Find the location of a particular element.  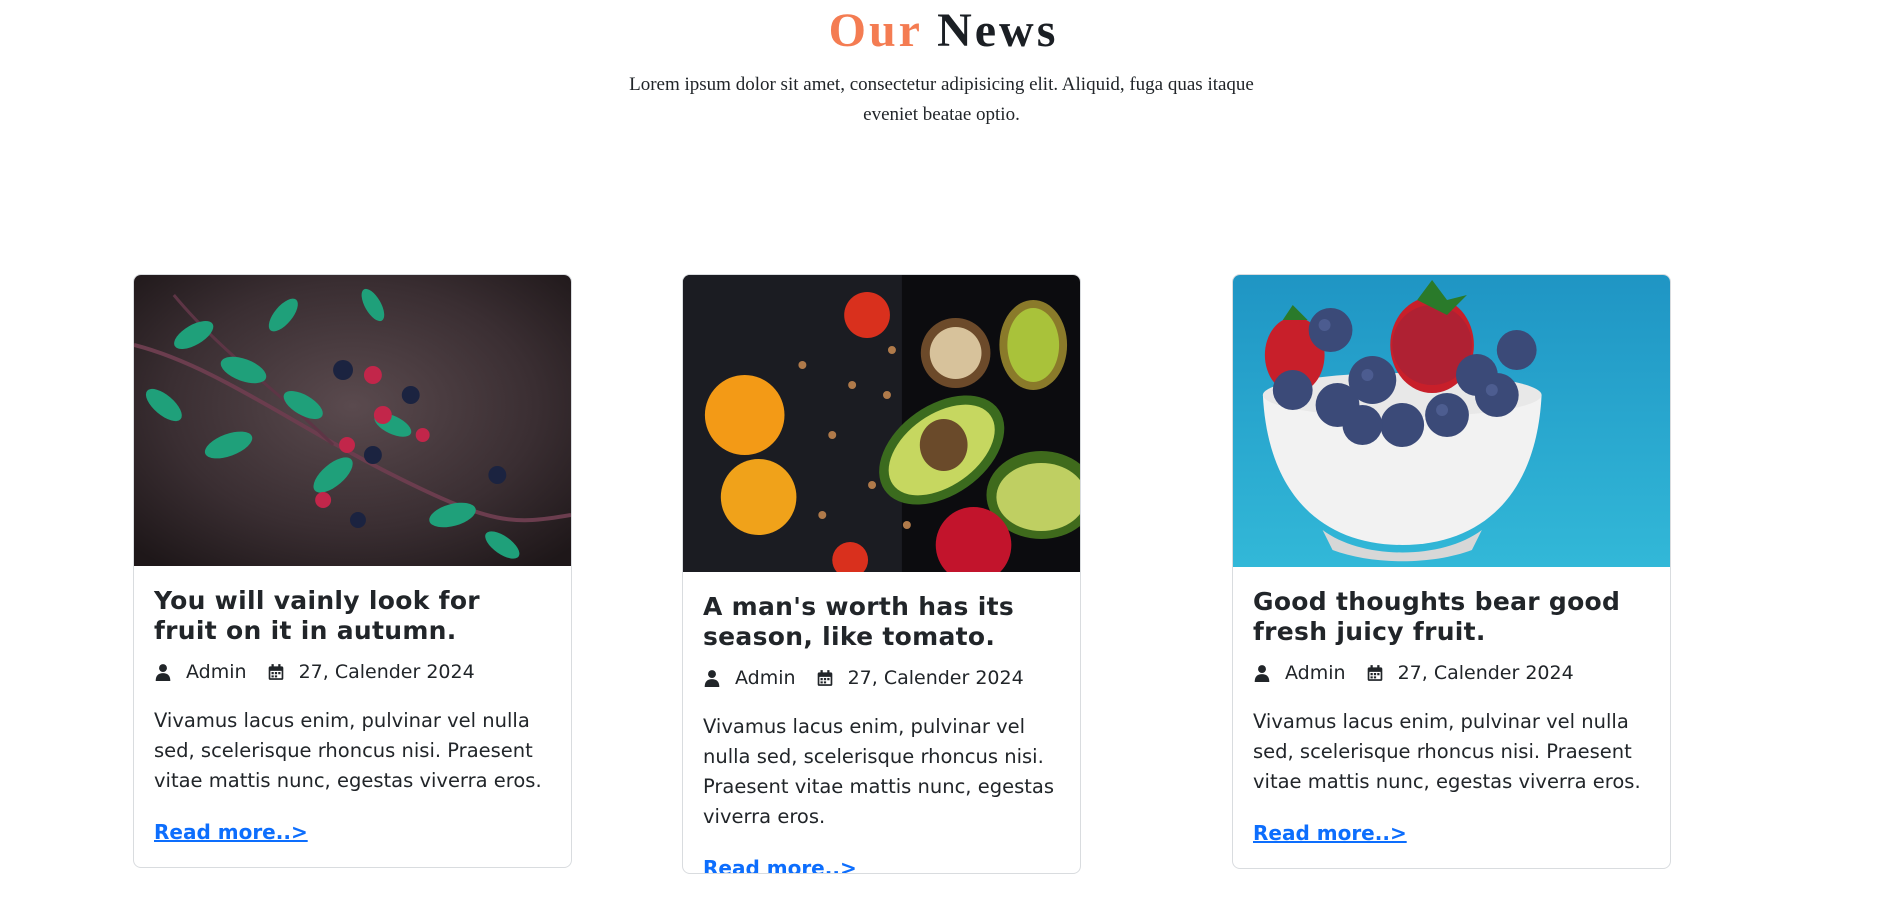

section-title: Our News is located at coordinates (943, 31).